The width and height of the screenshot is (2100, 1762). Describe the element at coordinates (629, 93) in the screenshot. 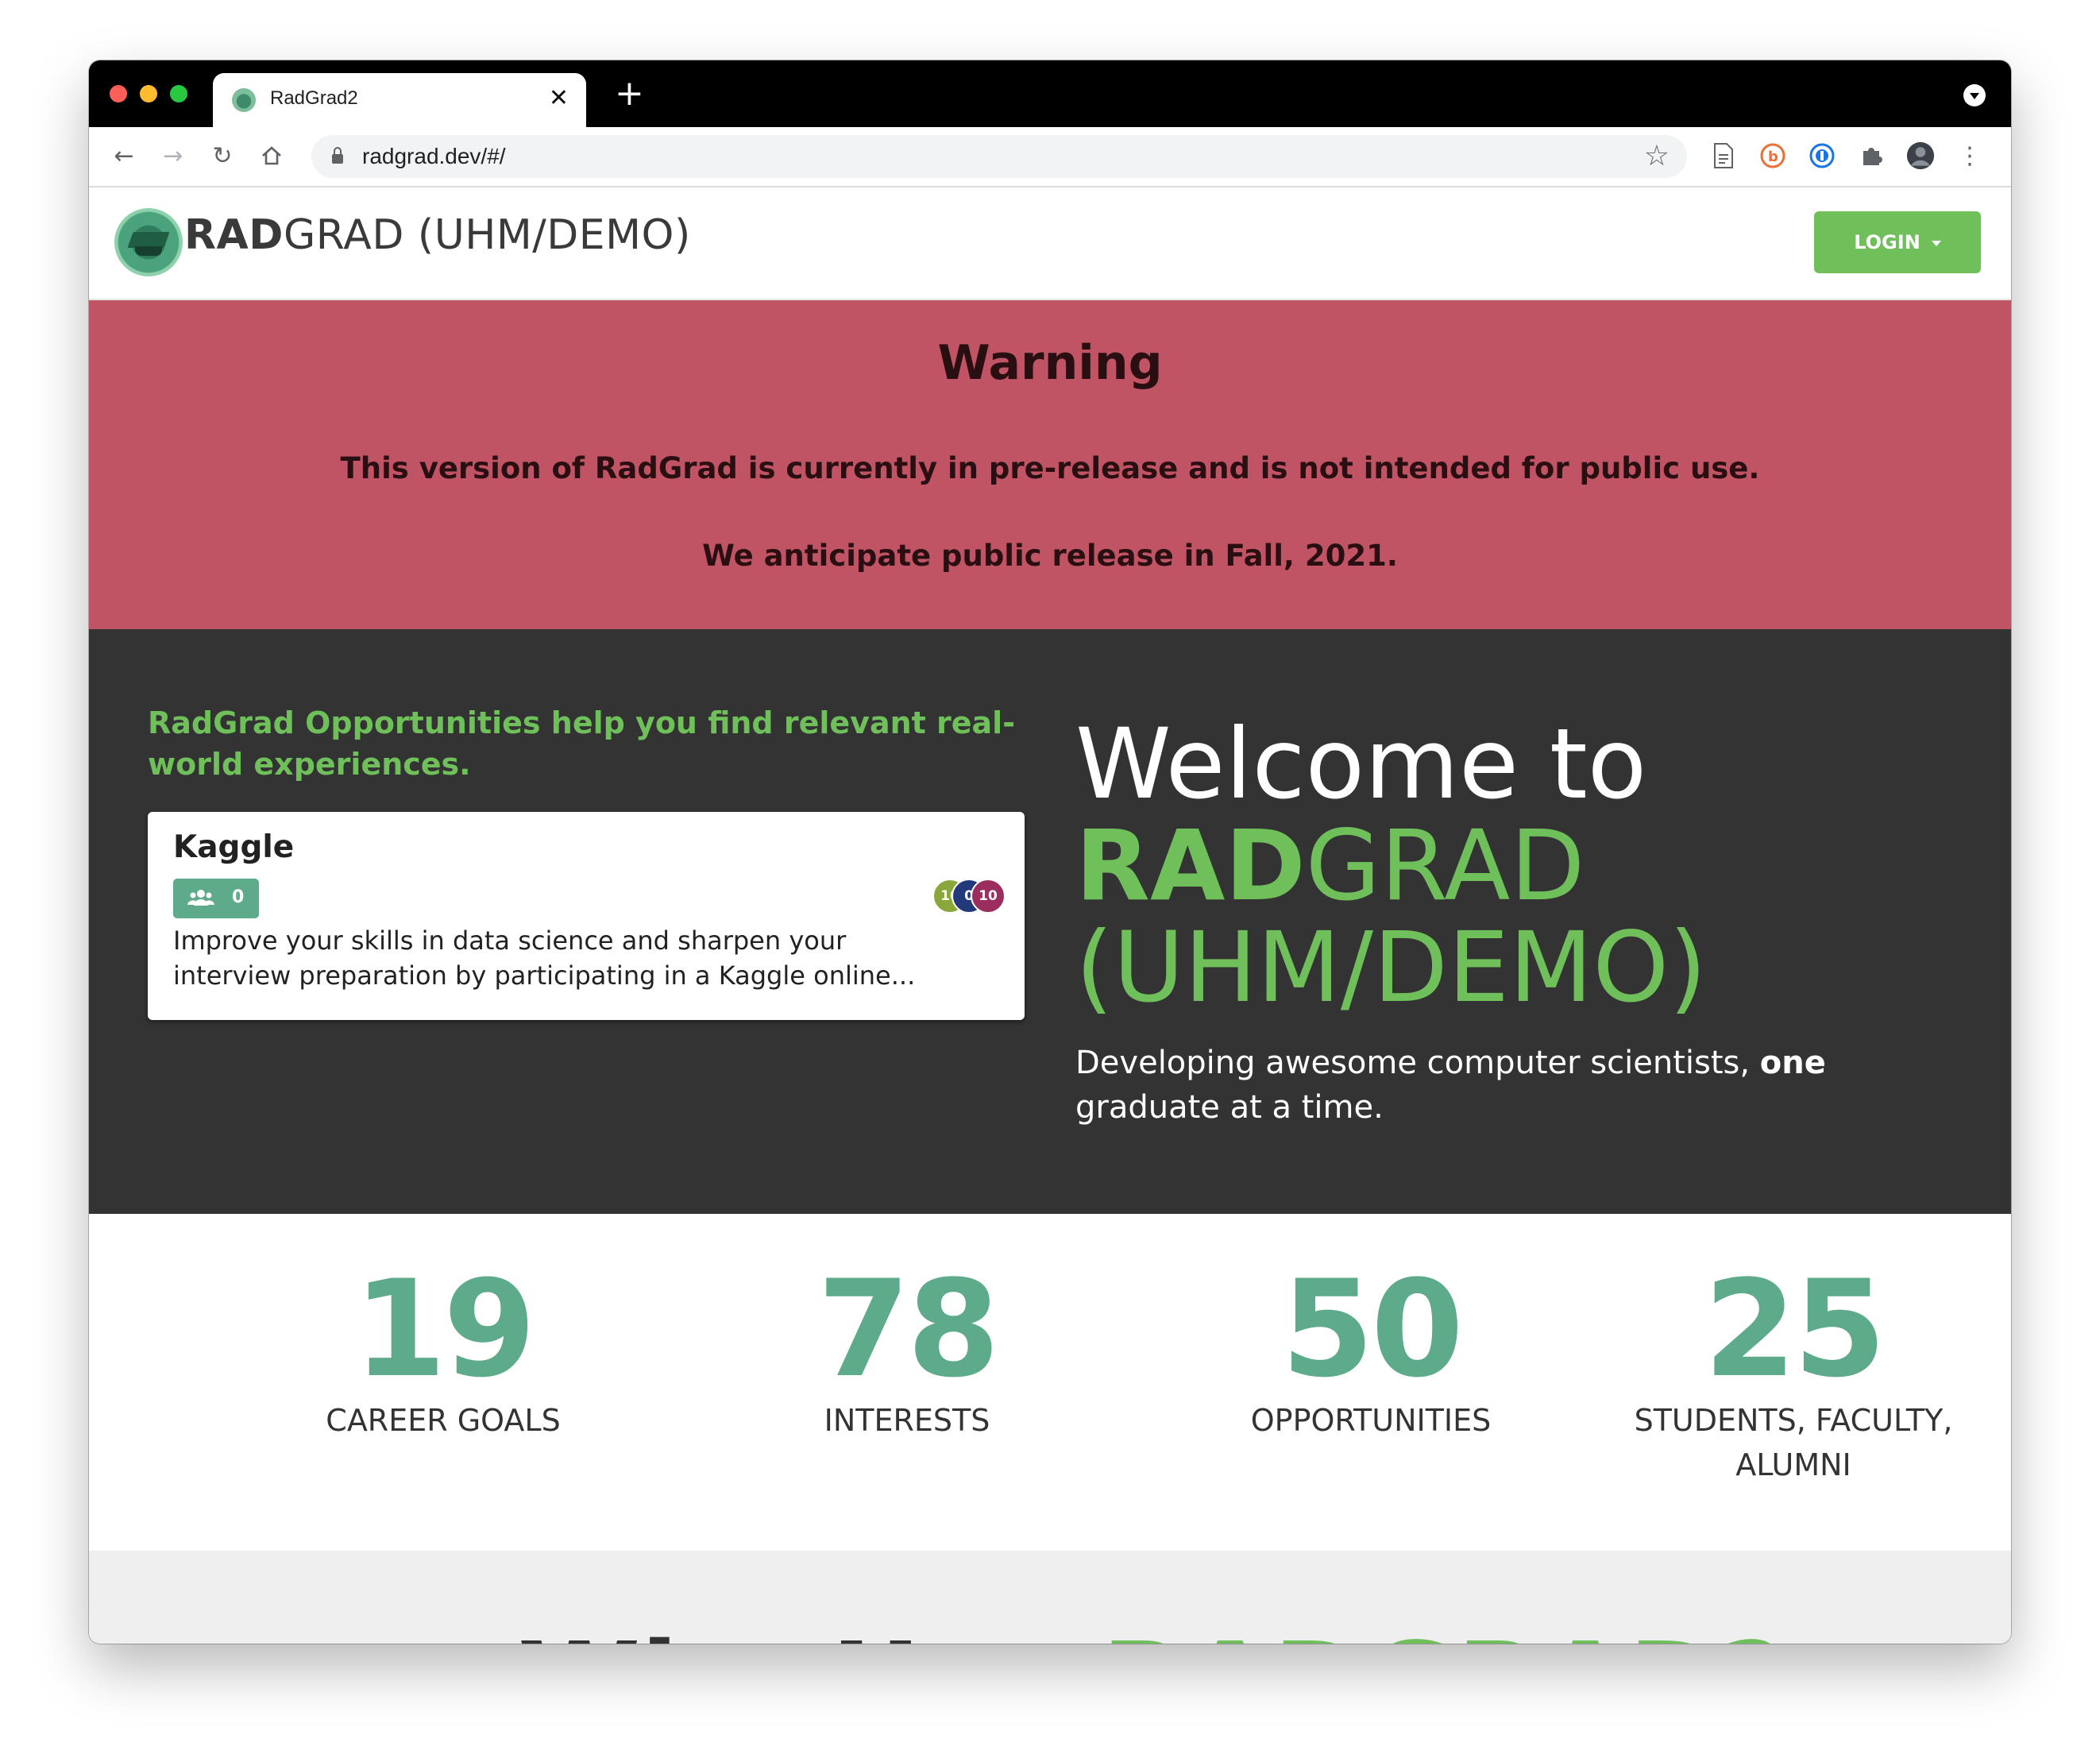

I see `new-tab-icon: +` at that location.